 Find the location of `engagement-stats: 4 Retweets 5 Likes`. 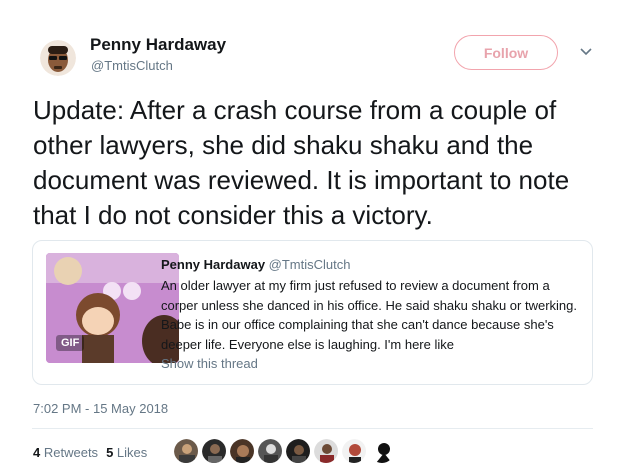

engagement-stats: 4 Retweets 5 Likes is located at coordinates (90, 452).